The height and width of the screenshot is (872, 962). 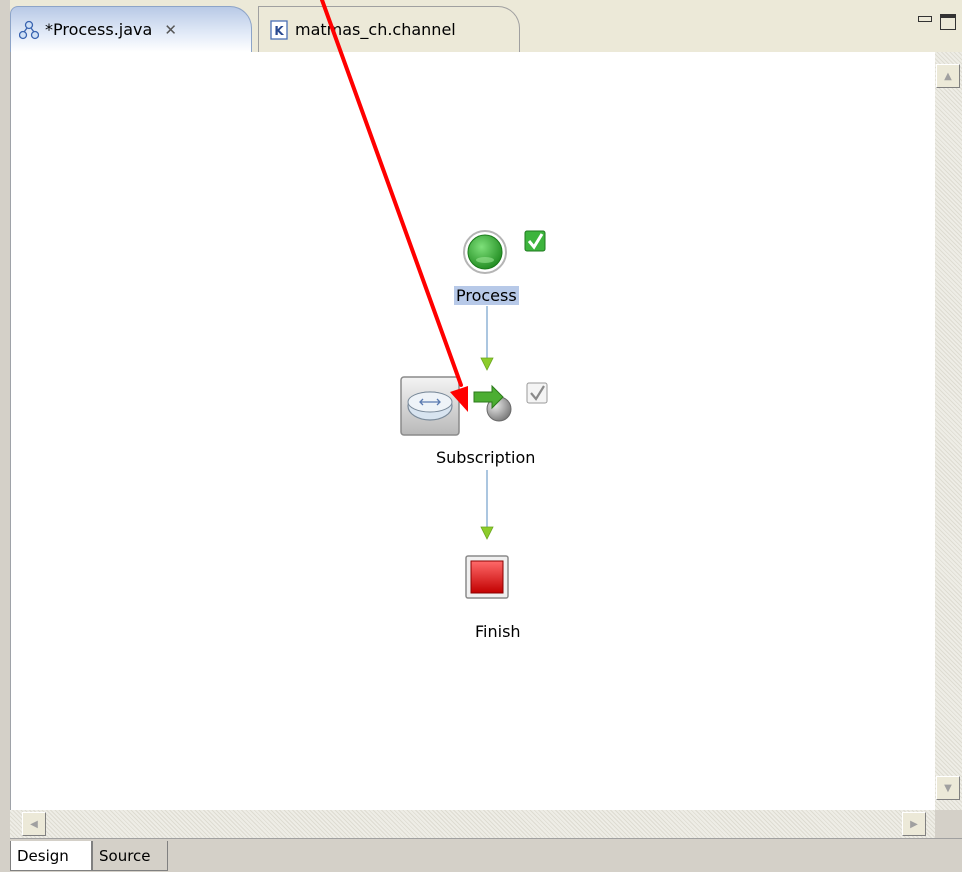 What do you see at coordinates (394, 206) in the screenshot?
I see `annotation-arrow` at bounding box center [394, 206].